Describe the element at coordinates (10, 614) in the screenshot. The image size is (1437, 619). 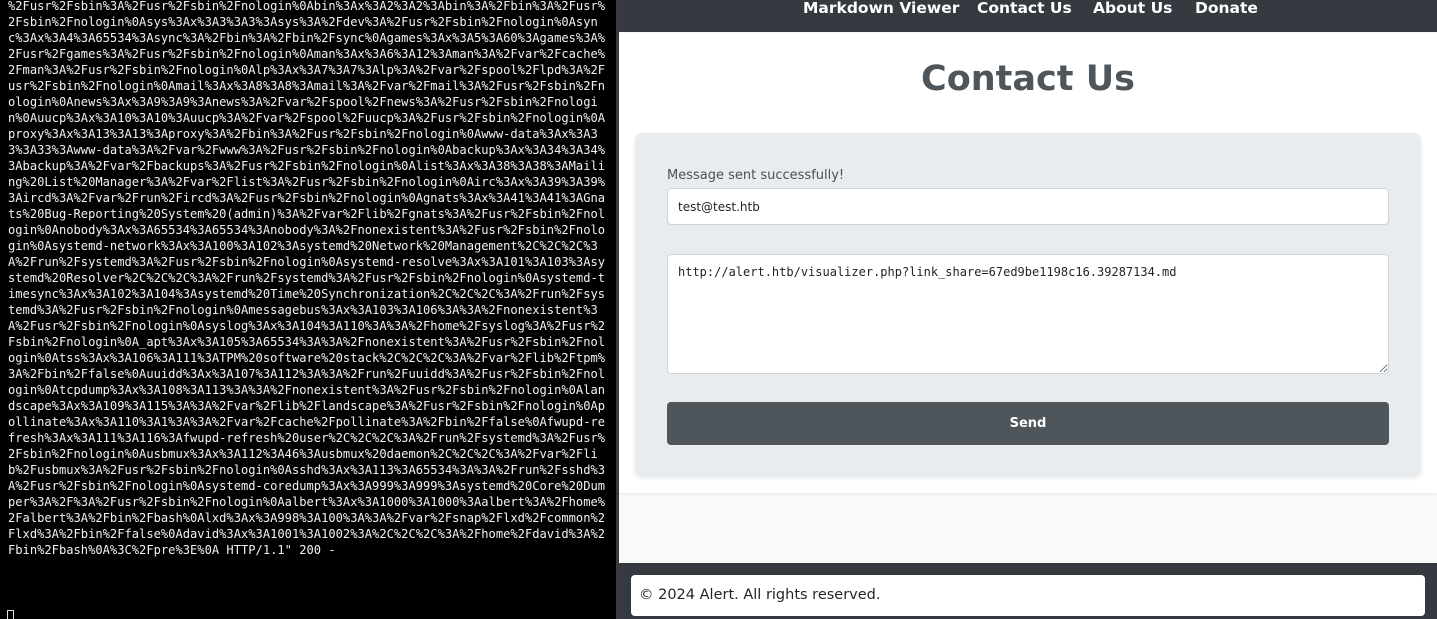
I see `terminal-cursor` at that location.